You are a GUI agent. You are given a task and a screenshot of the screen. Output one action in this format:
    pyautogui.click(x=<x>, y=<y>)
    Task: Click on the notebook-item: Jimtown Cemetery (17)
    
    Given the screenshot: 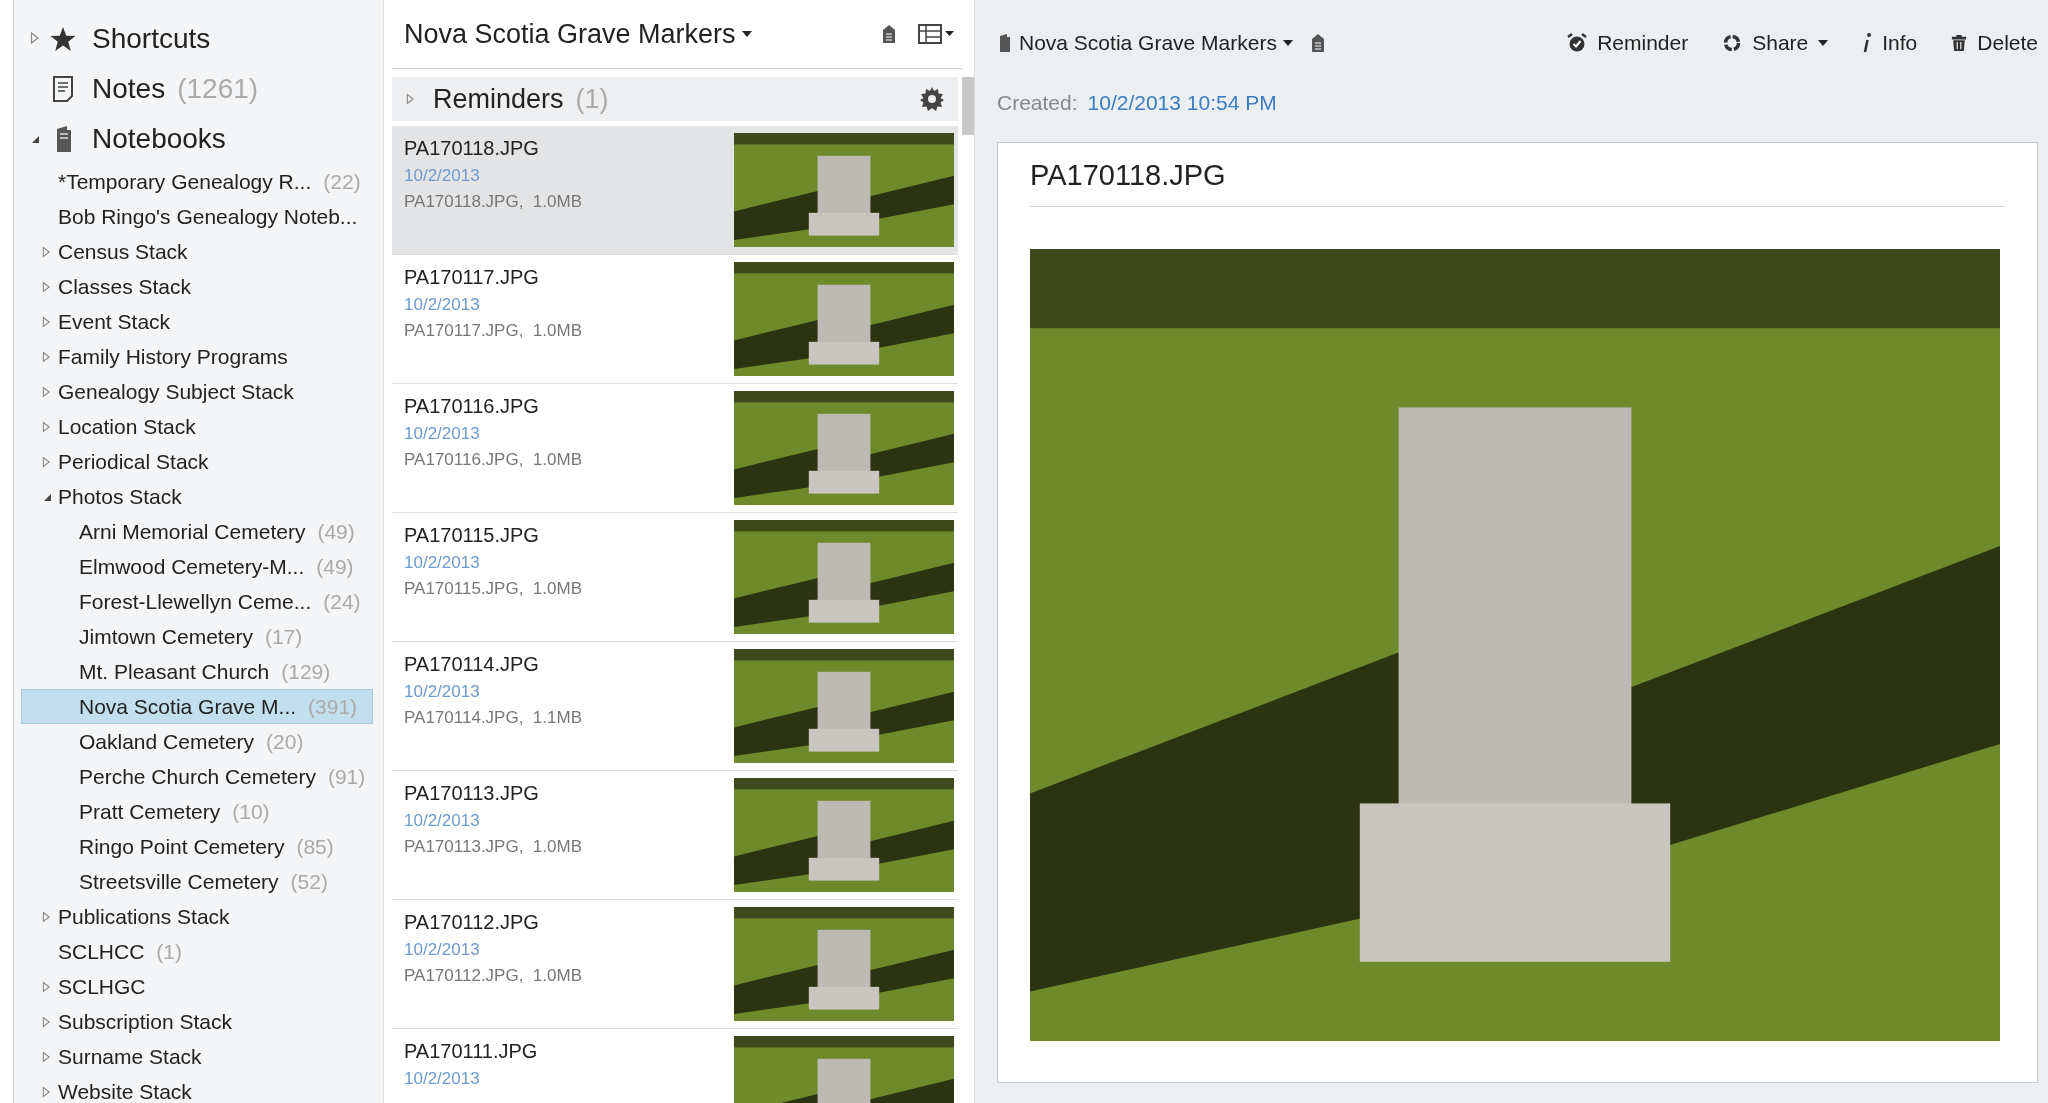 What is the action you would take?
    pyautogui.click(x=197, y=636)
    